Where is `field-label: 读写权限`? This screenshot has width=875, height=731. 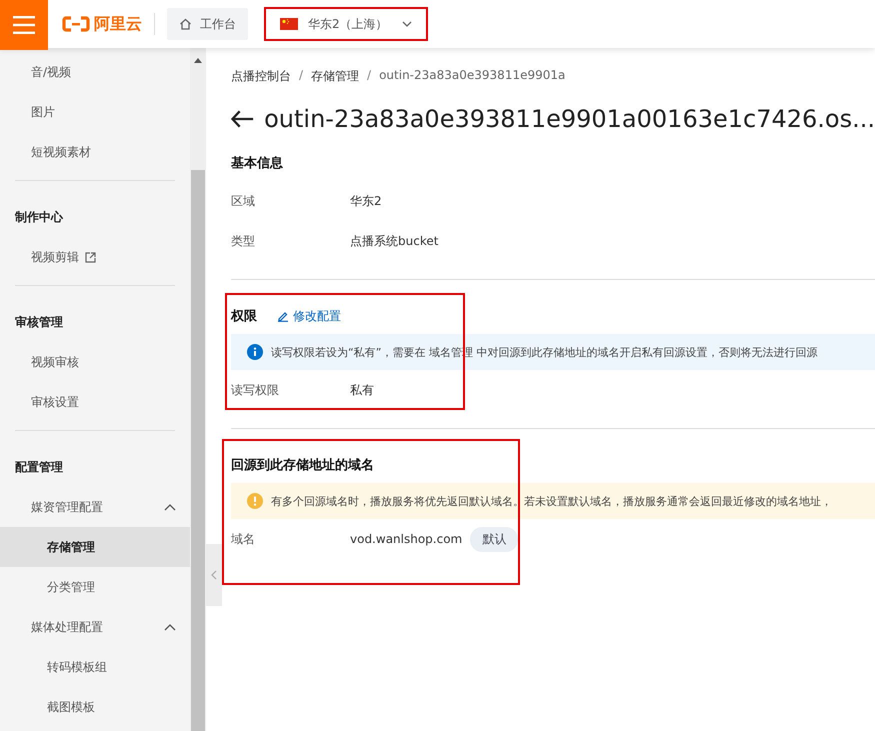
field-label: 读写权限 is located at coordinates (255, 390).